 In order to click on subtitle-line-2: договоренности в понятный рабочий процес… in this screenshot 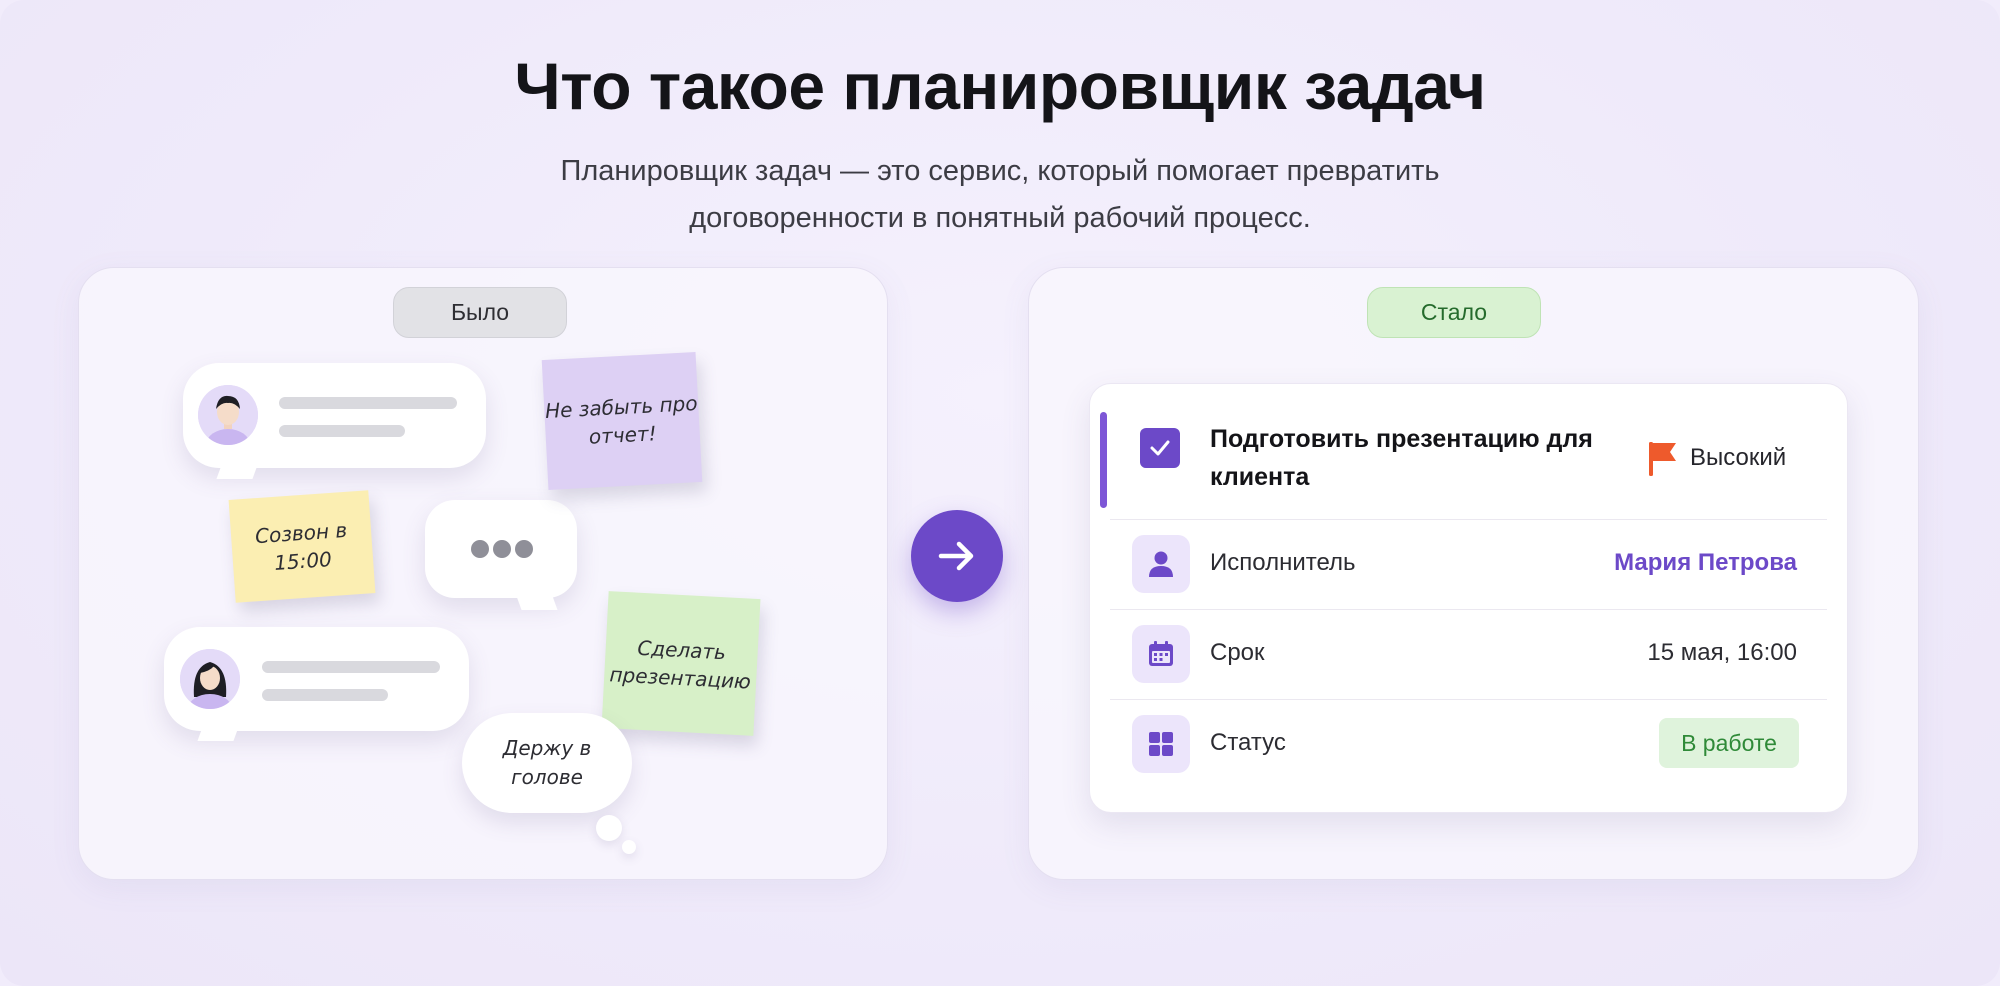, I will do `click(1000, 218)`.